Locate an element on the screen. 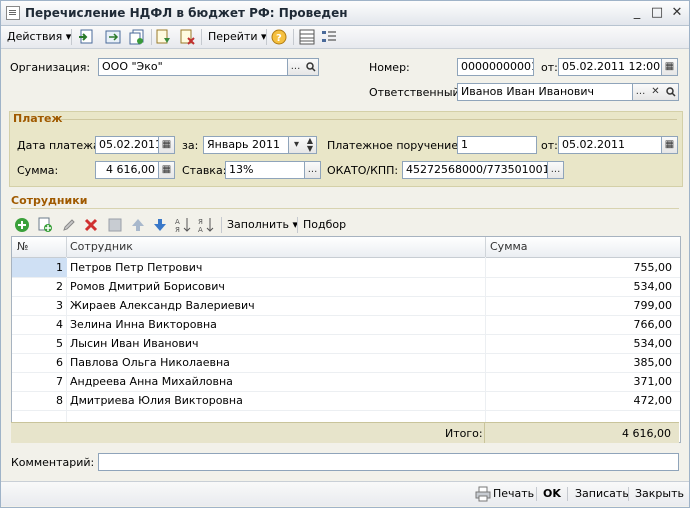  comment-field is located at coordinates (388, 462).